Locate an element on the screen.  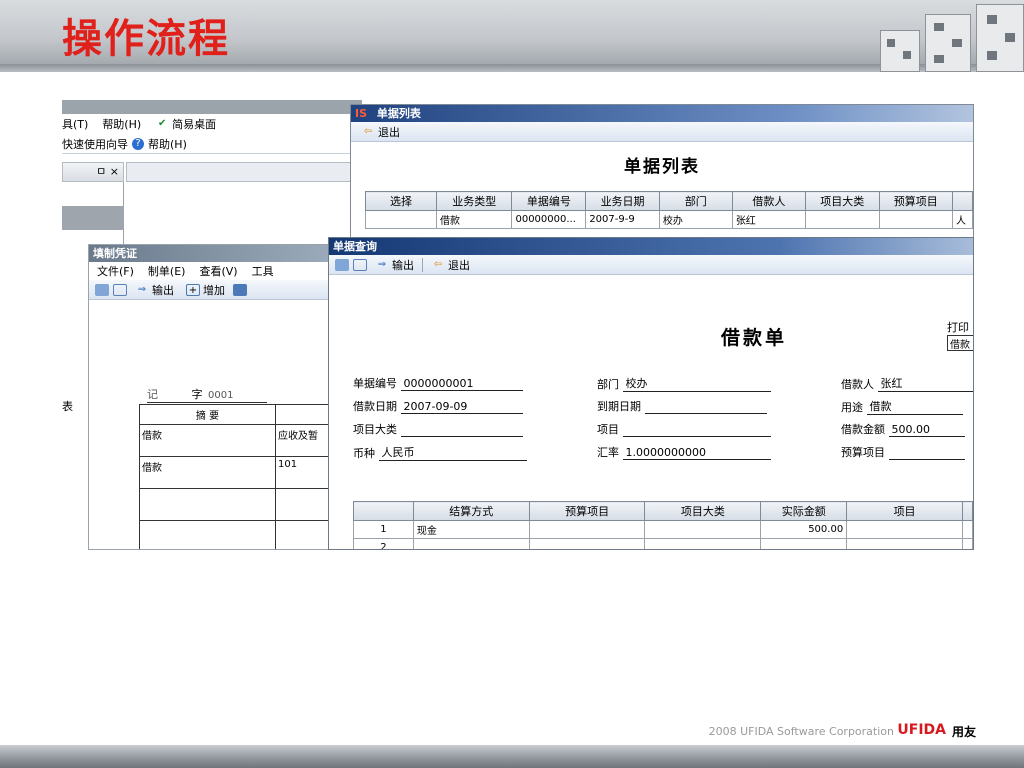
doc-number-field: 单据编号 0000000001 is located at coordinates (438, 383).